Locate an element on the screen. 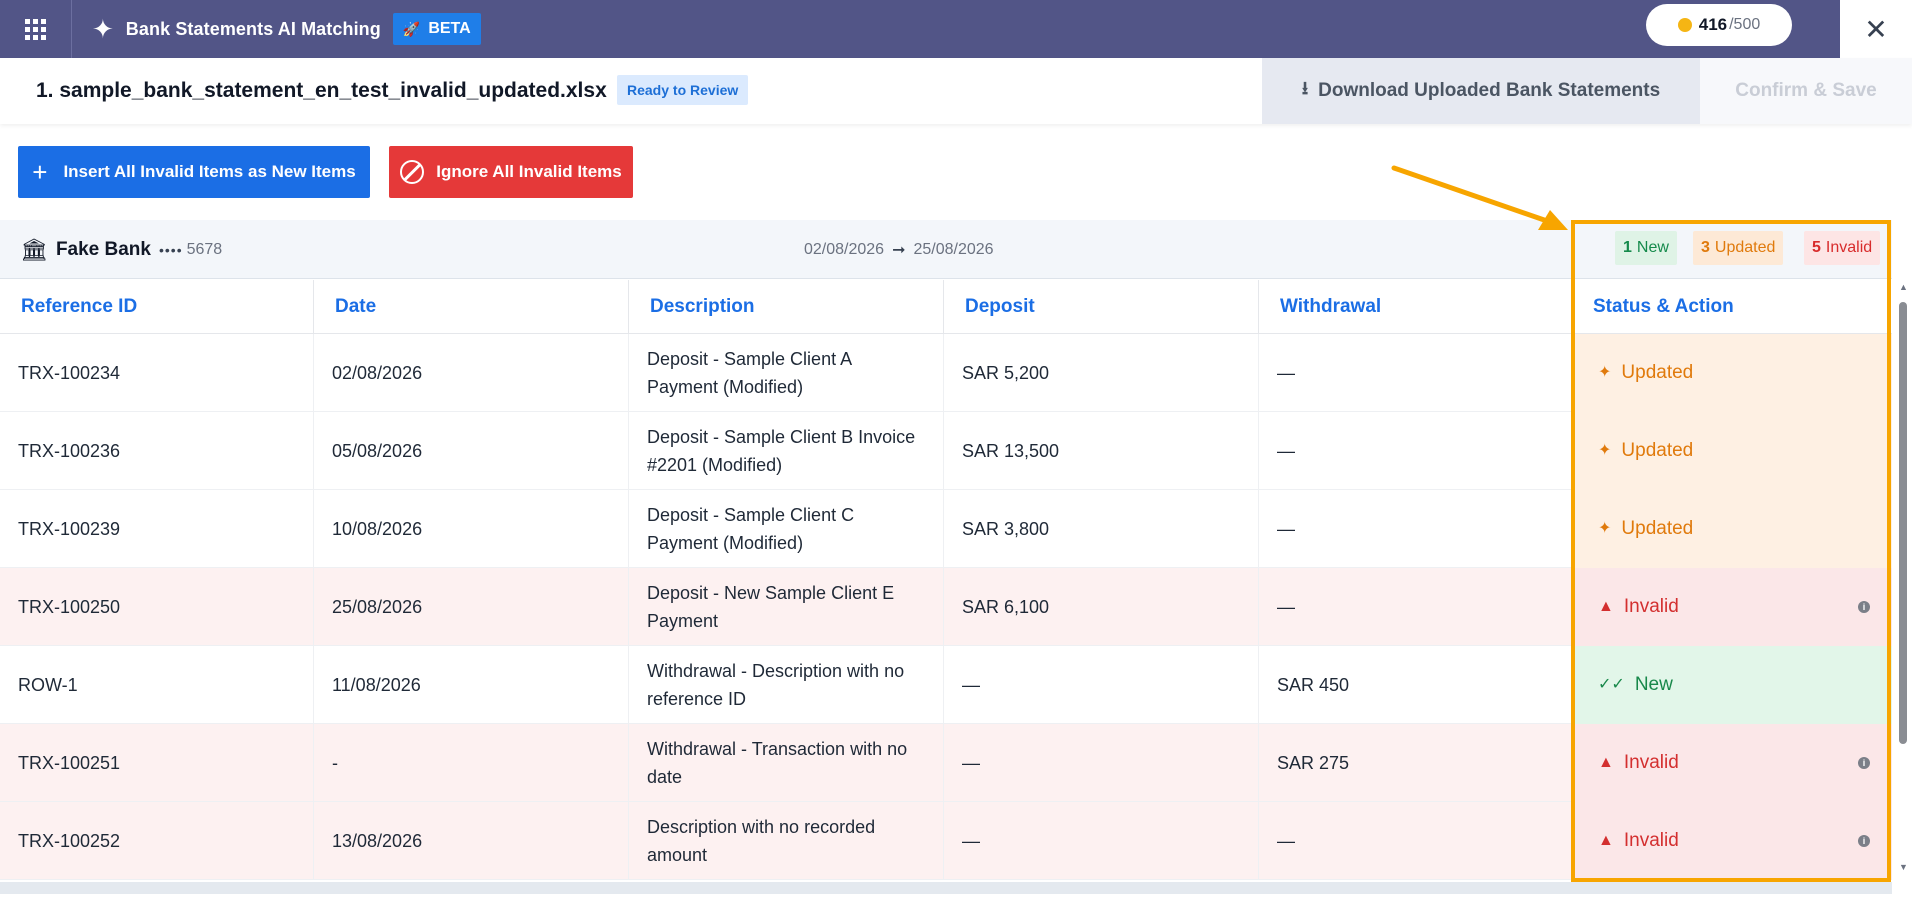 This screenshot has height=906, width=1912. download-label: Download Uploaded Bank Statements is located at coordinates (1489, 90).